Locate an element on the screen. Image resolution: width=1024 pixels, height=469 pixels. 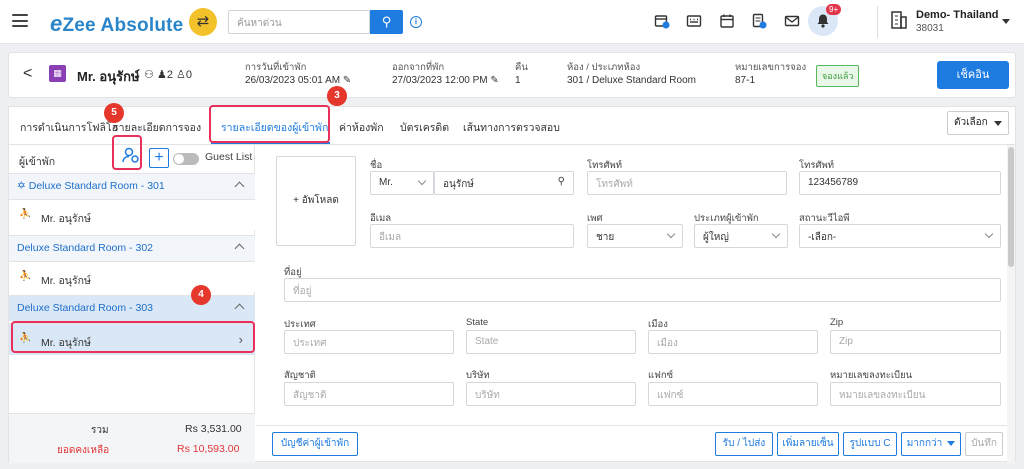
adult-icon: ♟ is located at coordinates (161, 75).